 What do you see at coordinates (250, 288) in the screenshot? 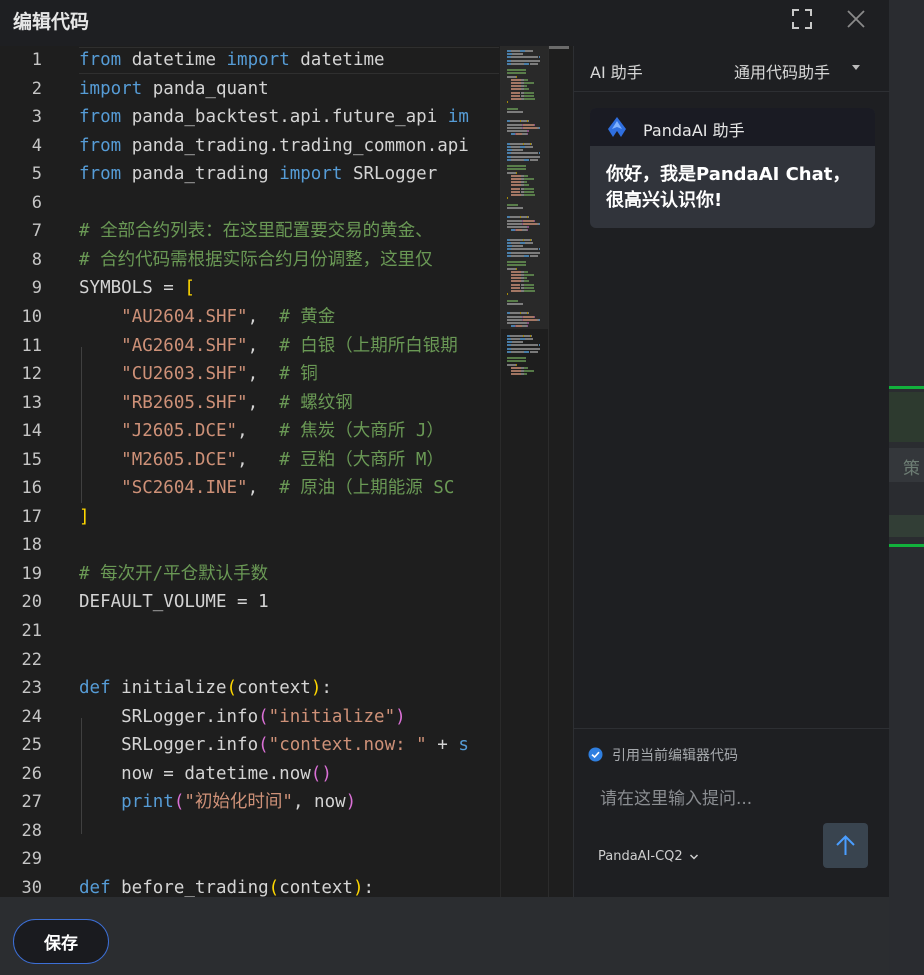
I see `code-line: 9 SYMBOLS = [` at bounding box center [250, 288].